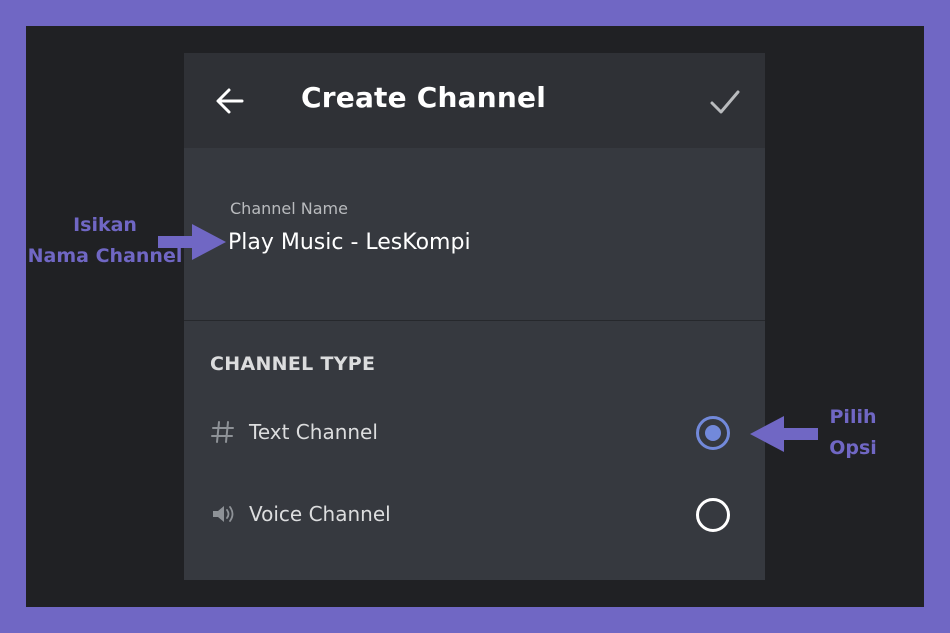  What do you see at coordinates (192, 242) in the screenshot?
I see `arrow-right-annotation-icon` at bounding box center [192, 242].